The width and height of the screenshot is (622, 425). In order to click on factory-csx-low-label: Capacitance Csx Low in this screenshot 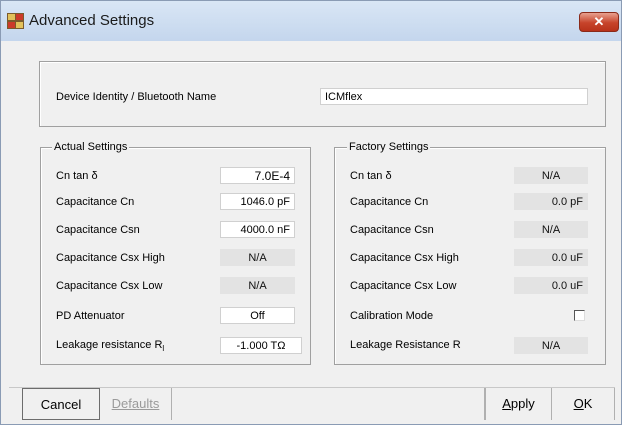, I will do `click(403, 286)`.